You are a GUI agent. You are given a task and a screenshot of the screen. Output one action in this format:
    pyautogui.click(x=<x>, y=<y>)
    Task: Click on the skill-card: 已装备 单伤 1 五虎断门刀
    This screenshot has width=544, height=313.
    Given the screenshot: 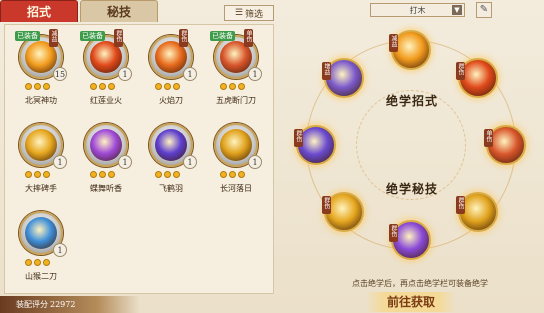 What is the action you would take?
    pyautogui.click(x=236, y=70)
    